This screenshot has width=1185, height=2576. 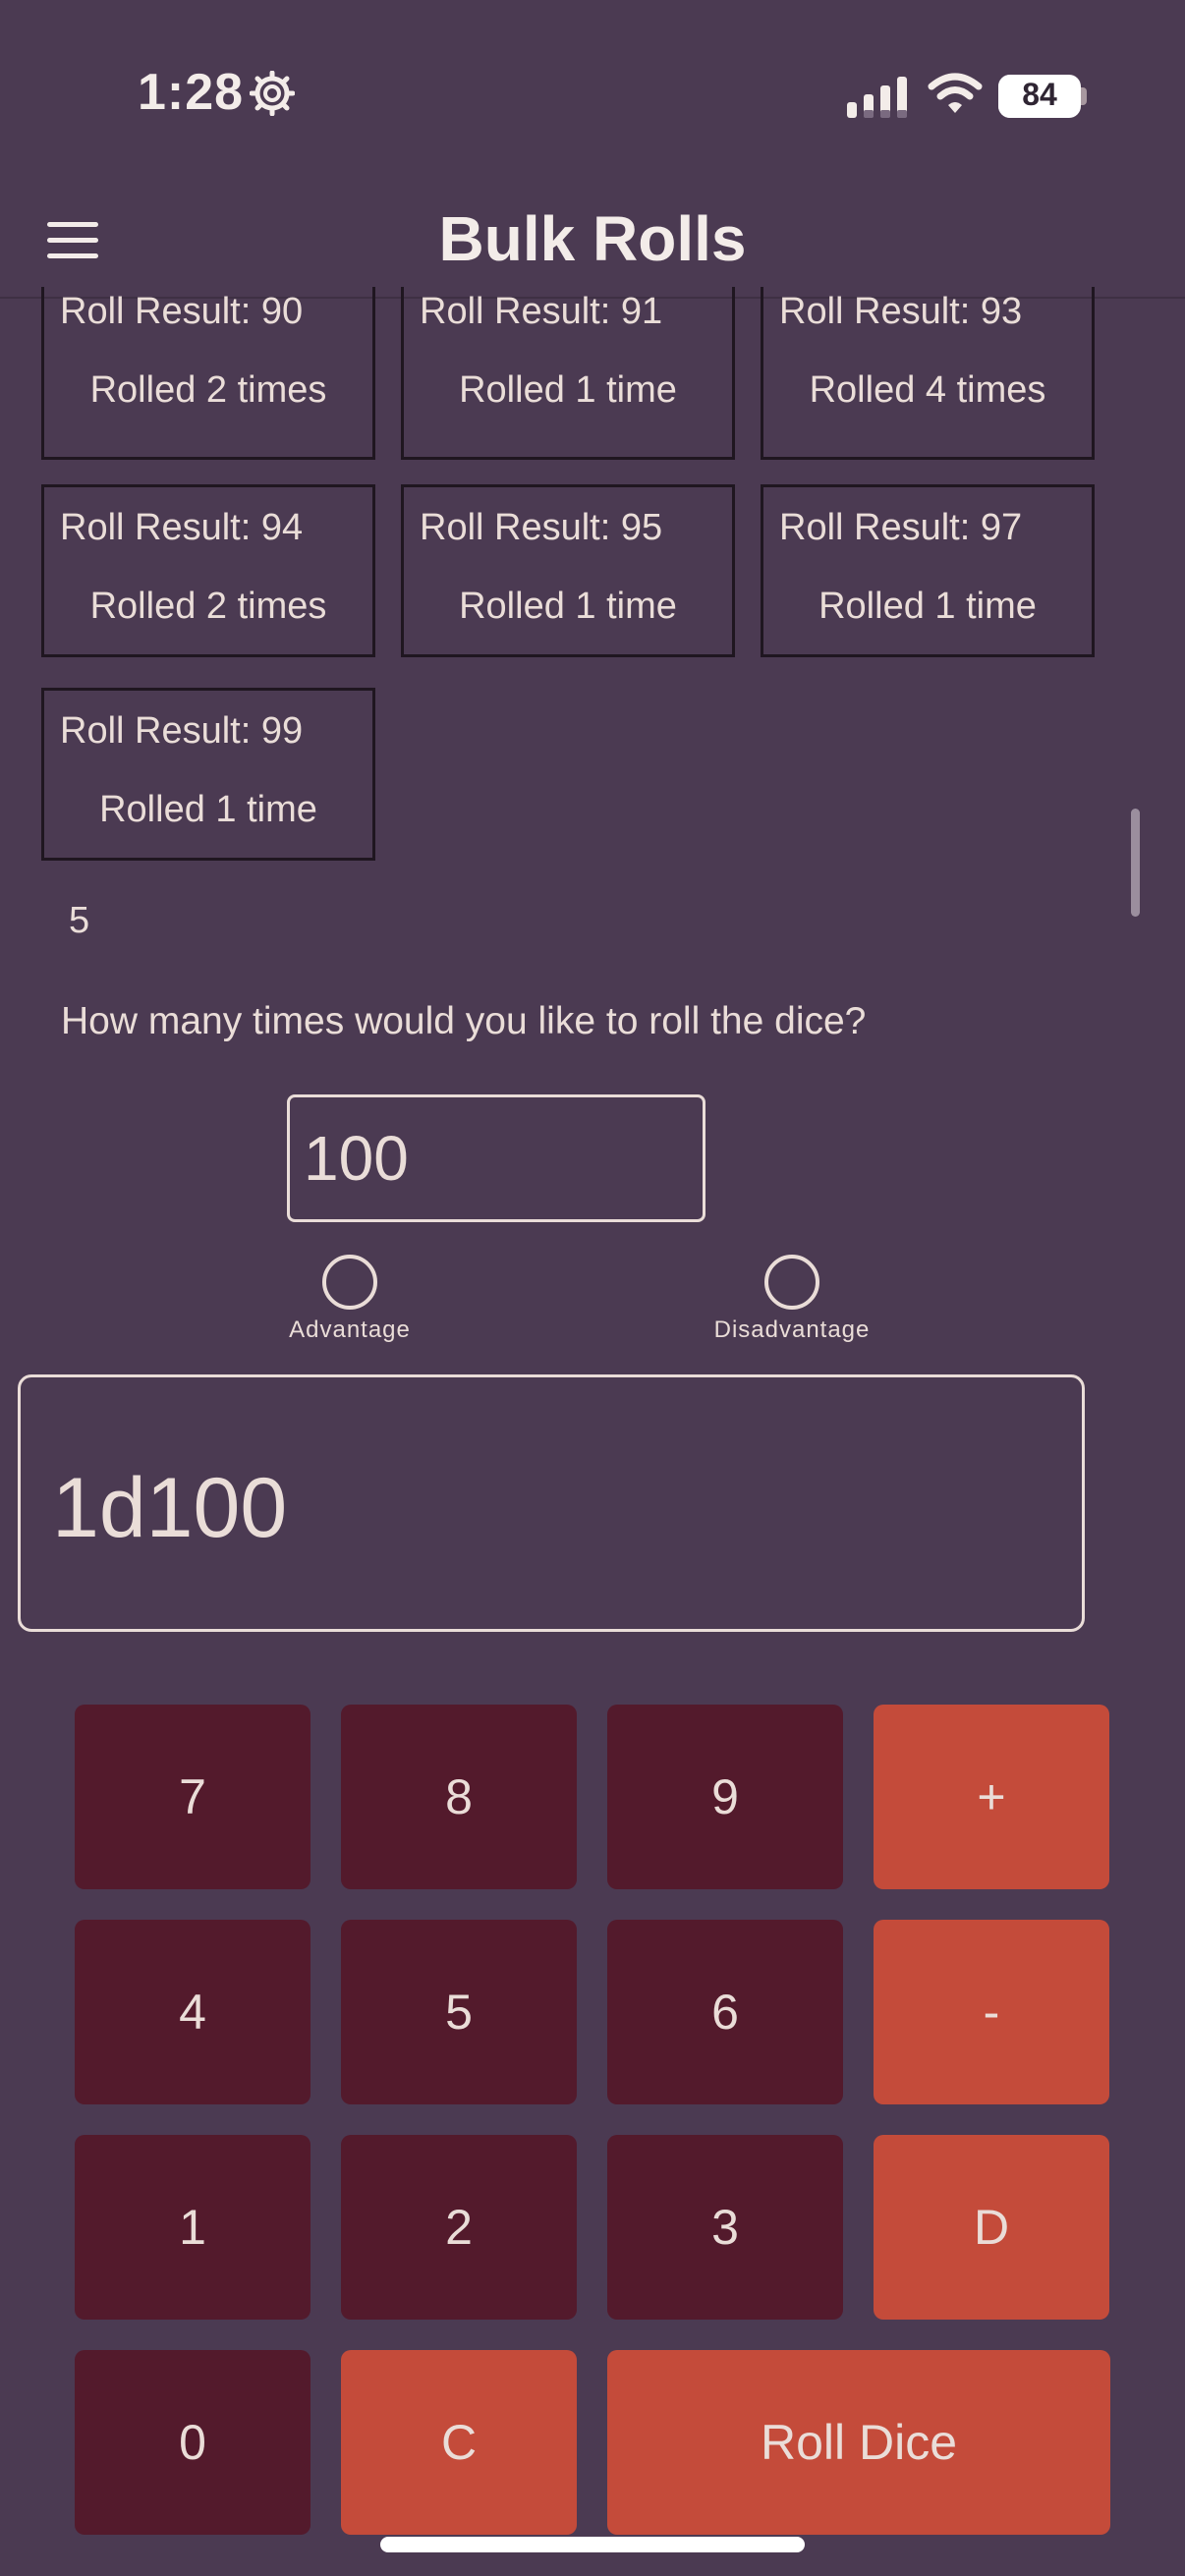 What do you see at coordinates (193, 2442) in the screenshot?
I see `key-0: 0` at bounding box center [193, 2442].